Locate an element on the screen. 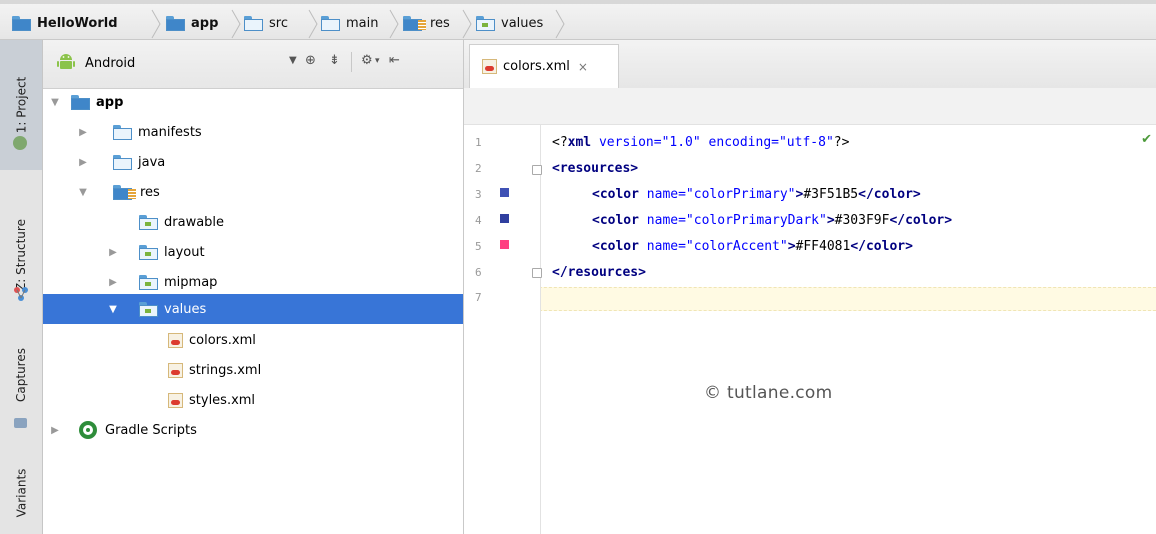 Image resolution: width=1156 pixels, height=534 pixels. breadcrumb: HelloWorld app src main res values is located at coordinates (578, 20).